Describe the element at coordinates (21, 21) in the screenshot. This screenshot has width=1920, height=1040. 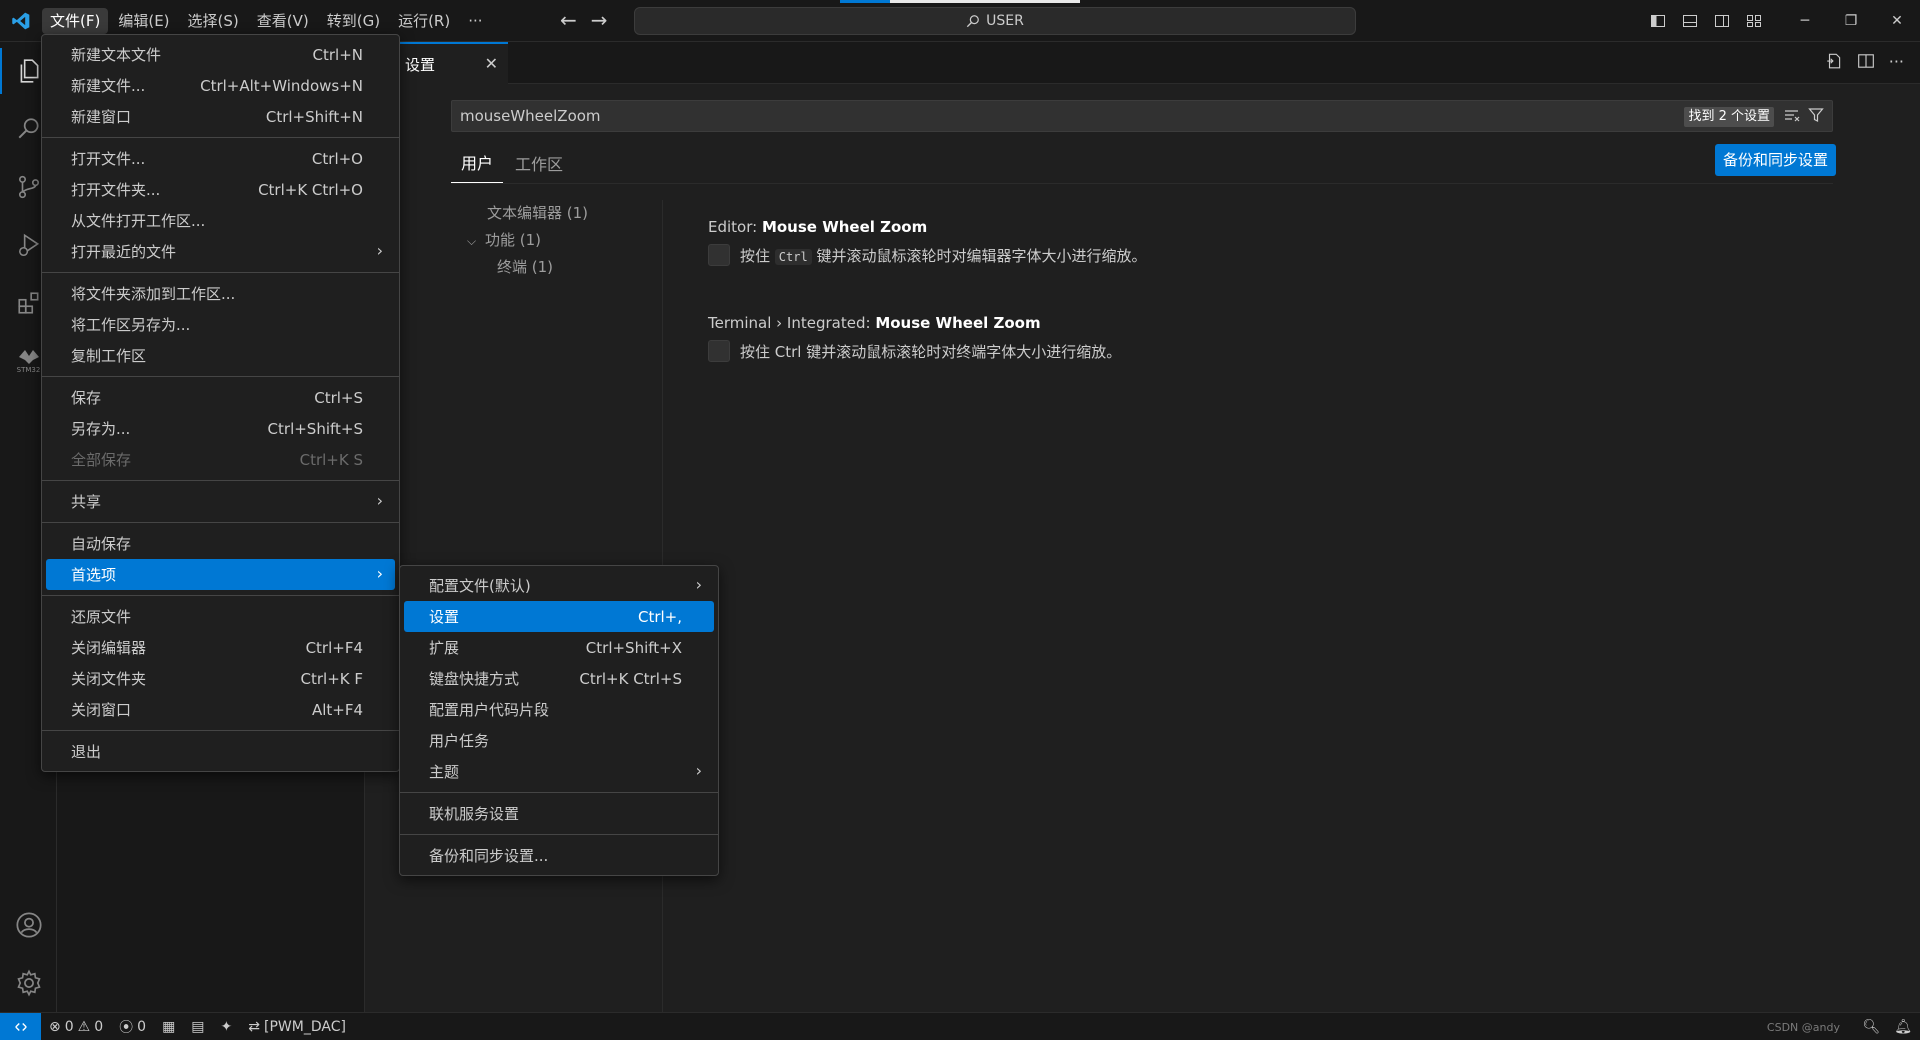
I see `vscode-logo-icon` at that location.